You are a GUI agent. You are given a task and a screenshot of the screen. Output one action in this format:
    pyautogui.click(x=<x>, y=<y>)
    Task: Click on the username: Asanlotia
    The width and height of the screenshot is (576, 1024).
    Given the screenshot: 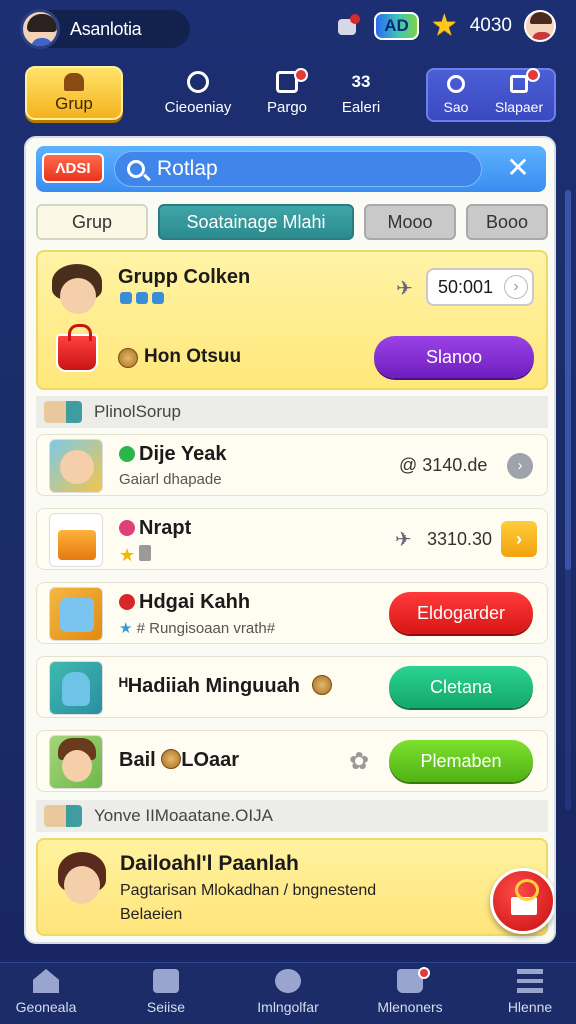 What is the action you would take?
    pyautogui.click(x=106, y=28)
    